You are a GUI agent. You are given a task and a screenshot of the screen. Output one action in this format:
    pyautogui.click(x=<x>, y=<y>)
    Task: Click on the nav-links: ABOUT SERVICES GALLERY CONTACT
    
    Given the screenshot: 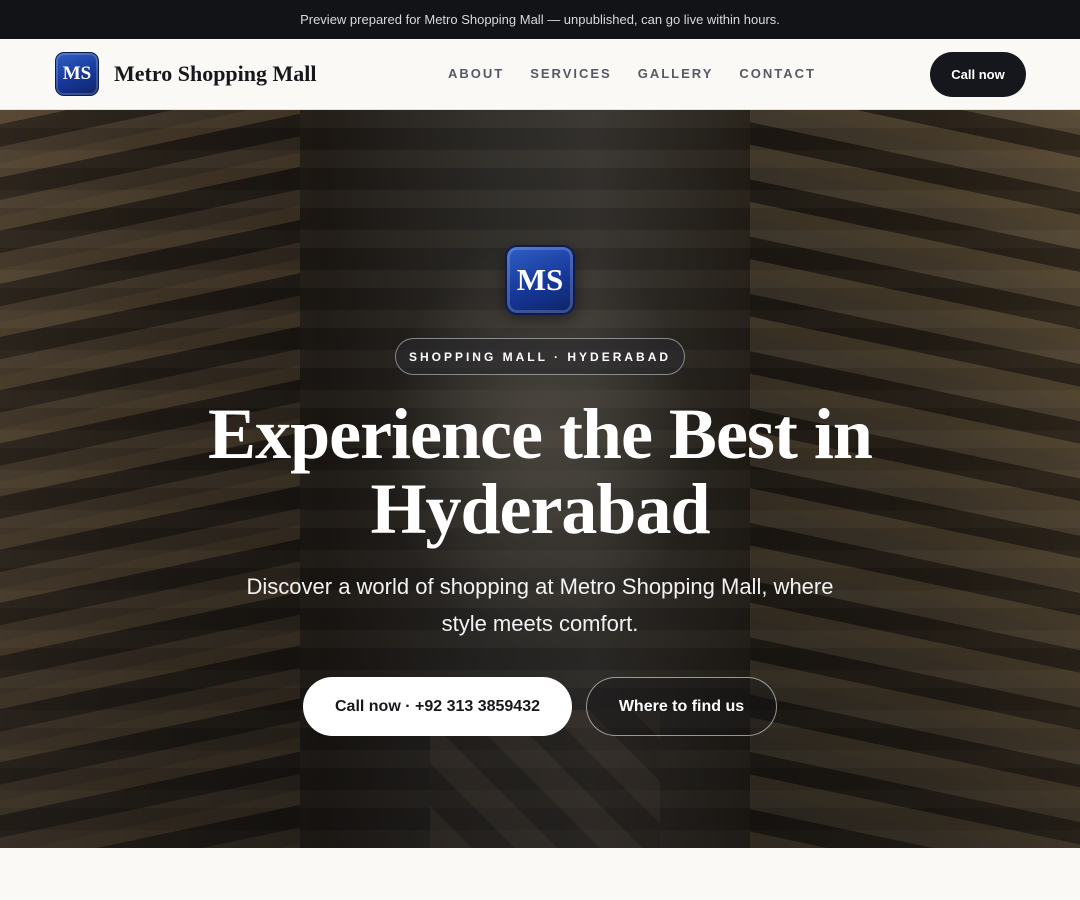 What is the action you would take?
    pyautogui.click(x=645, y=73)
    